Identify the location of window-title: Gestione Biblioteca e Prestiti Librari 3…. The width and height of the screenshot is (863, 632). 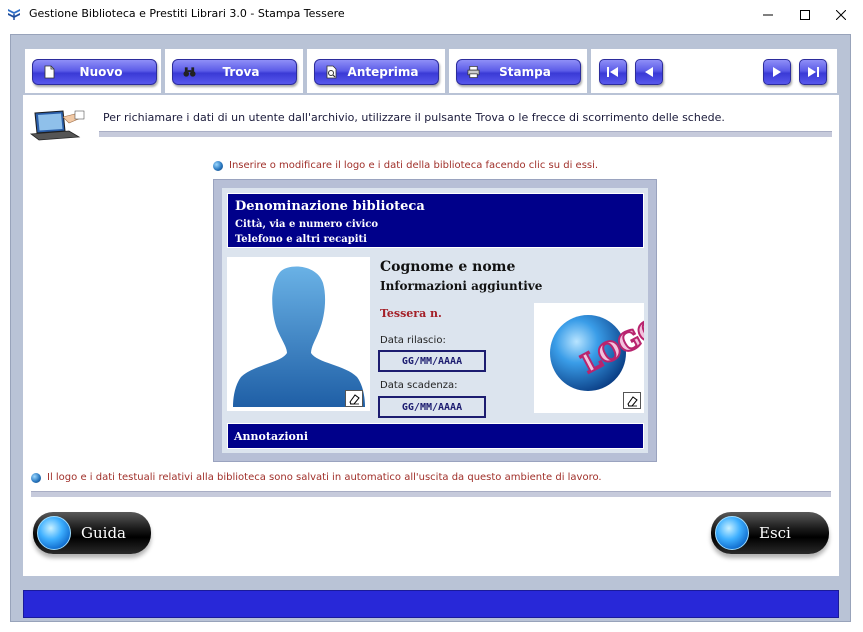
(187, 13).